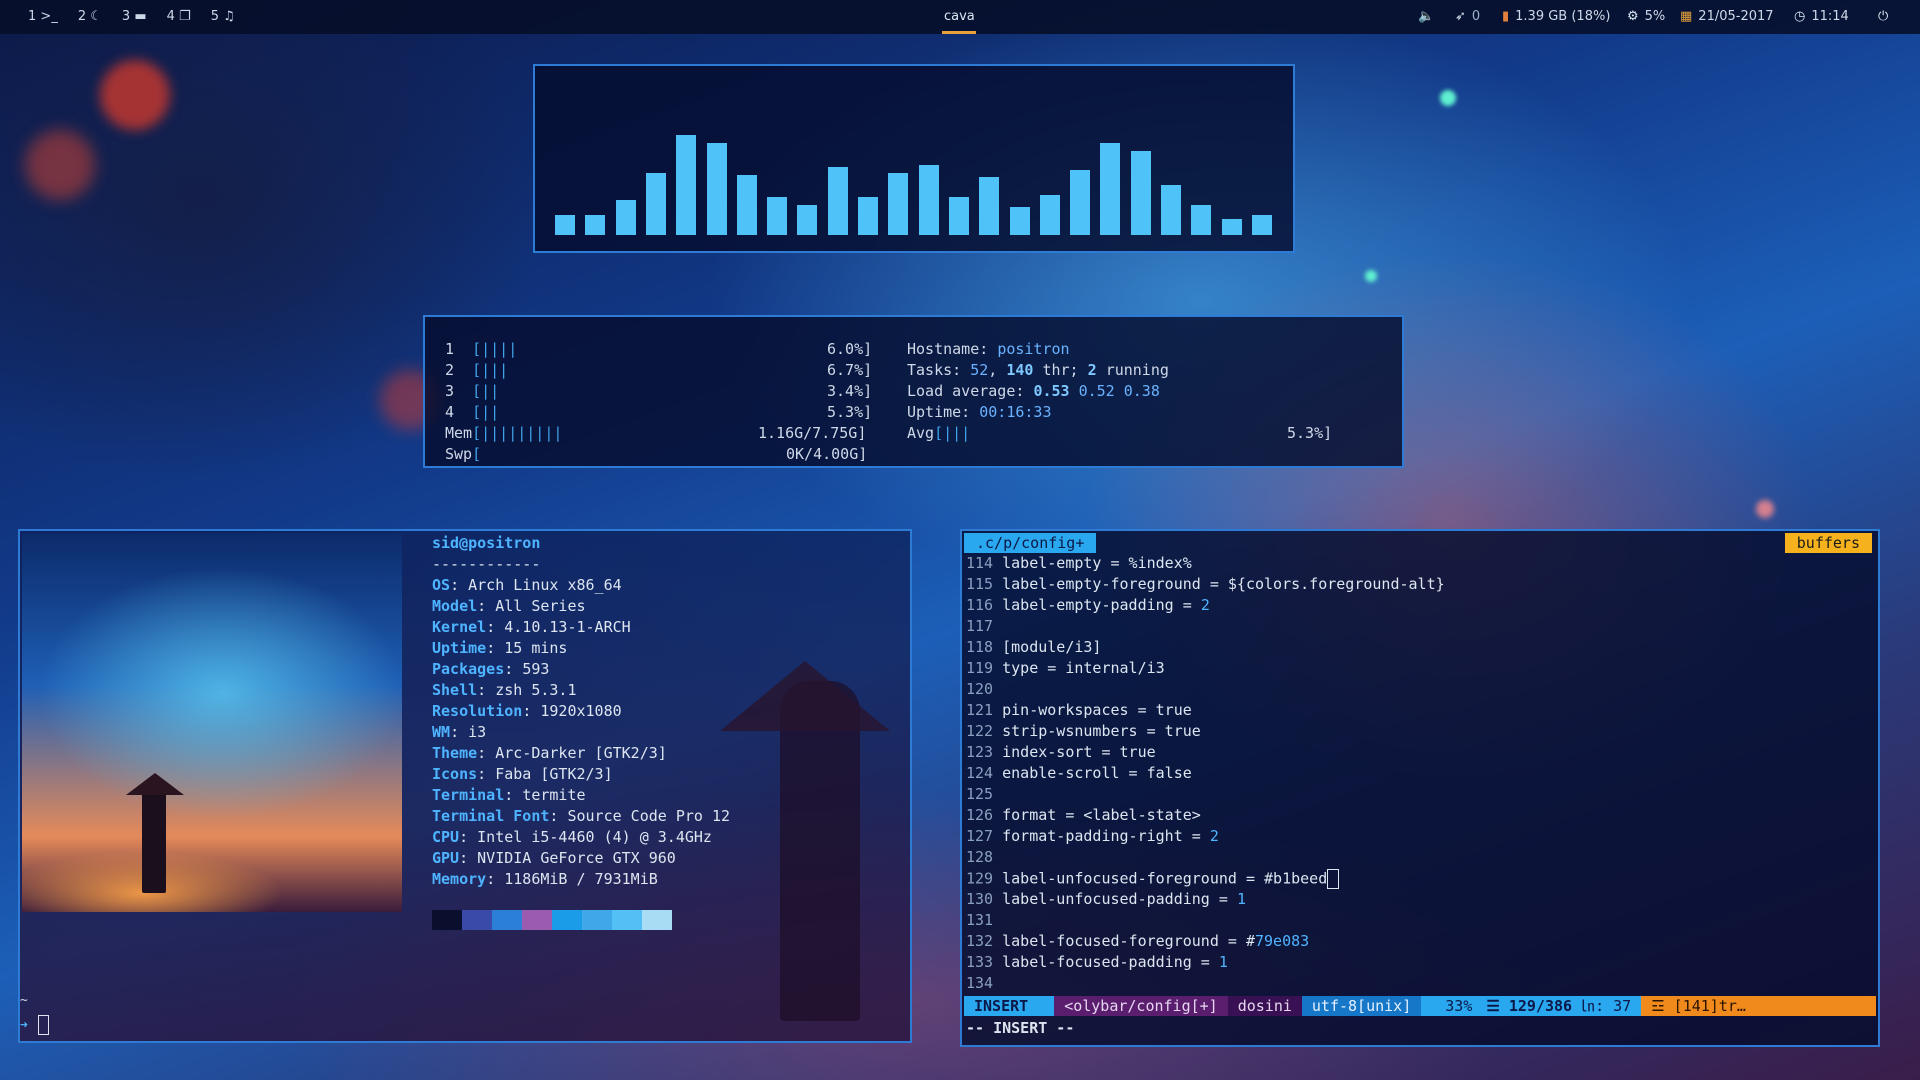 The width and height of the screenshot is (1920, 1080). What do you see at coordinates (980, 920) in the screenshot?
I see `line-number: 131` at bounding box center [980, 920].